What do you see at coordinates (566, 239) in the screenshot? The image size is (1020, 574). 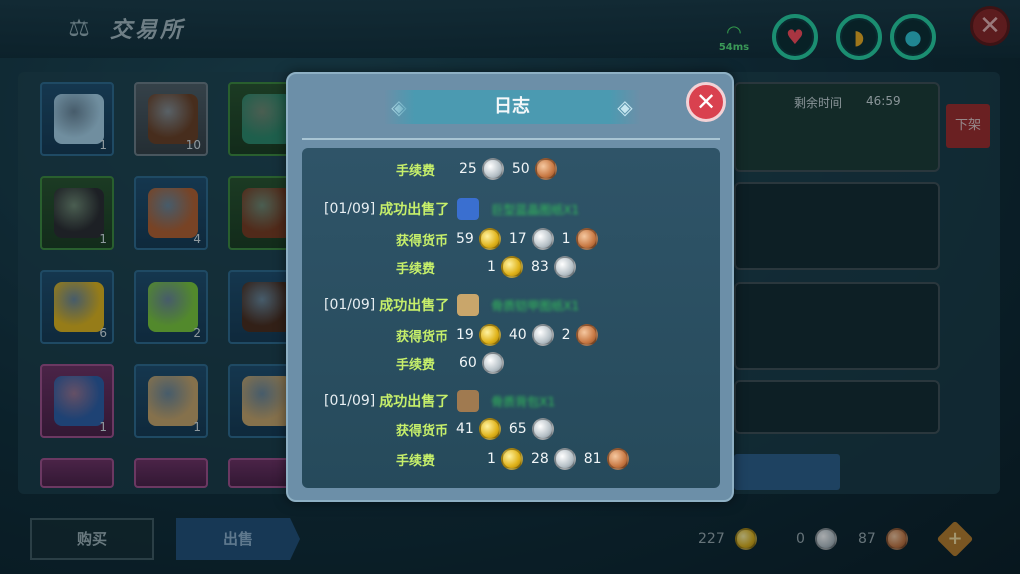 I see `earn-copper: 1` at bounding box center [566, 239].